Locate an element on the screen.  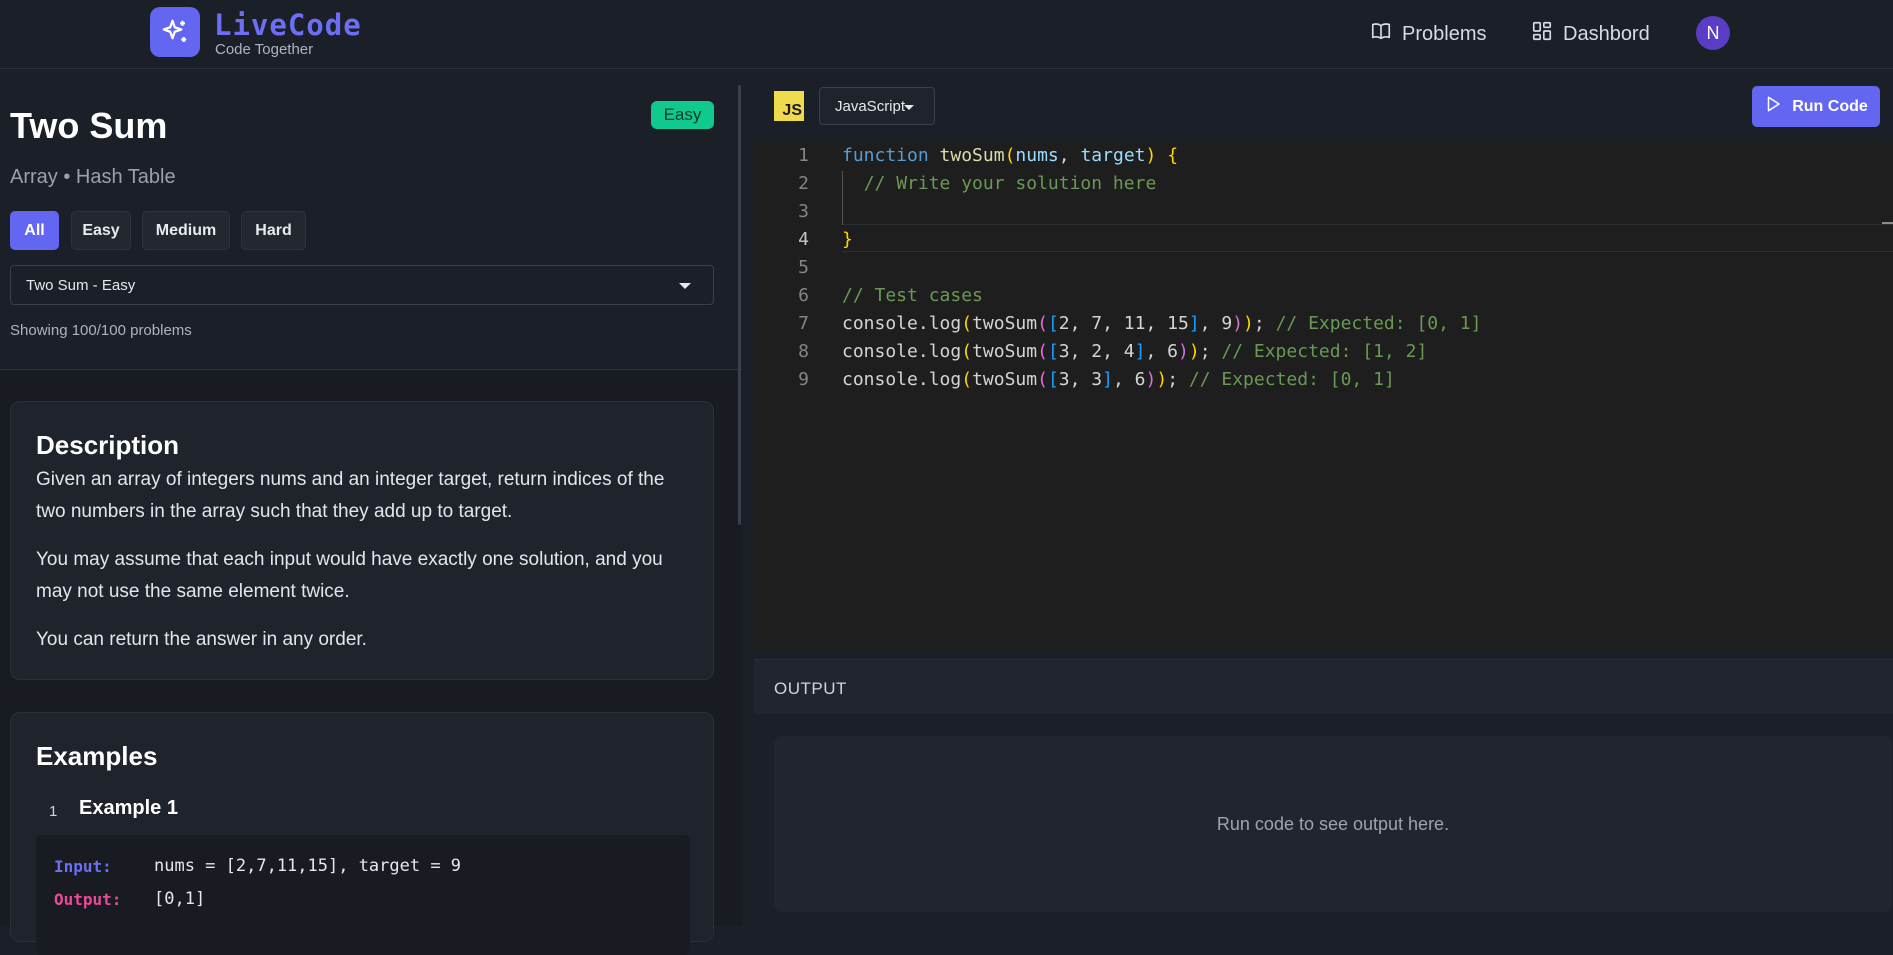
line-number: 9 is located at coordinates (803, 379).